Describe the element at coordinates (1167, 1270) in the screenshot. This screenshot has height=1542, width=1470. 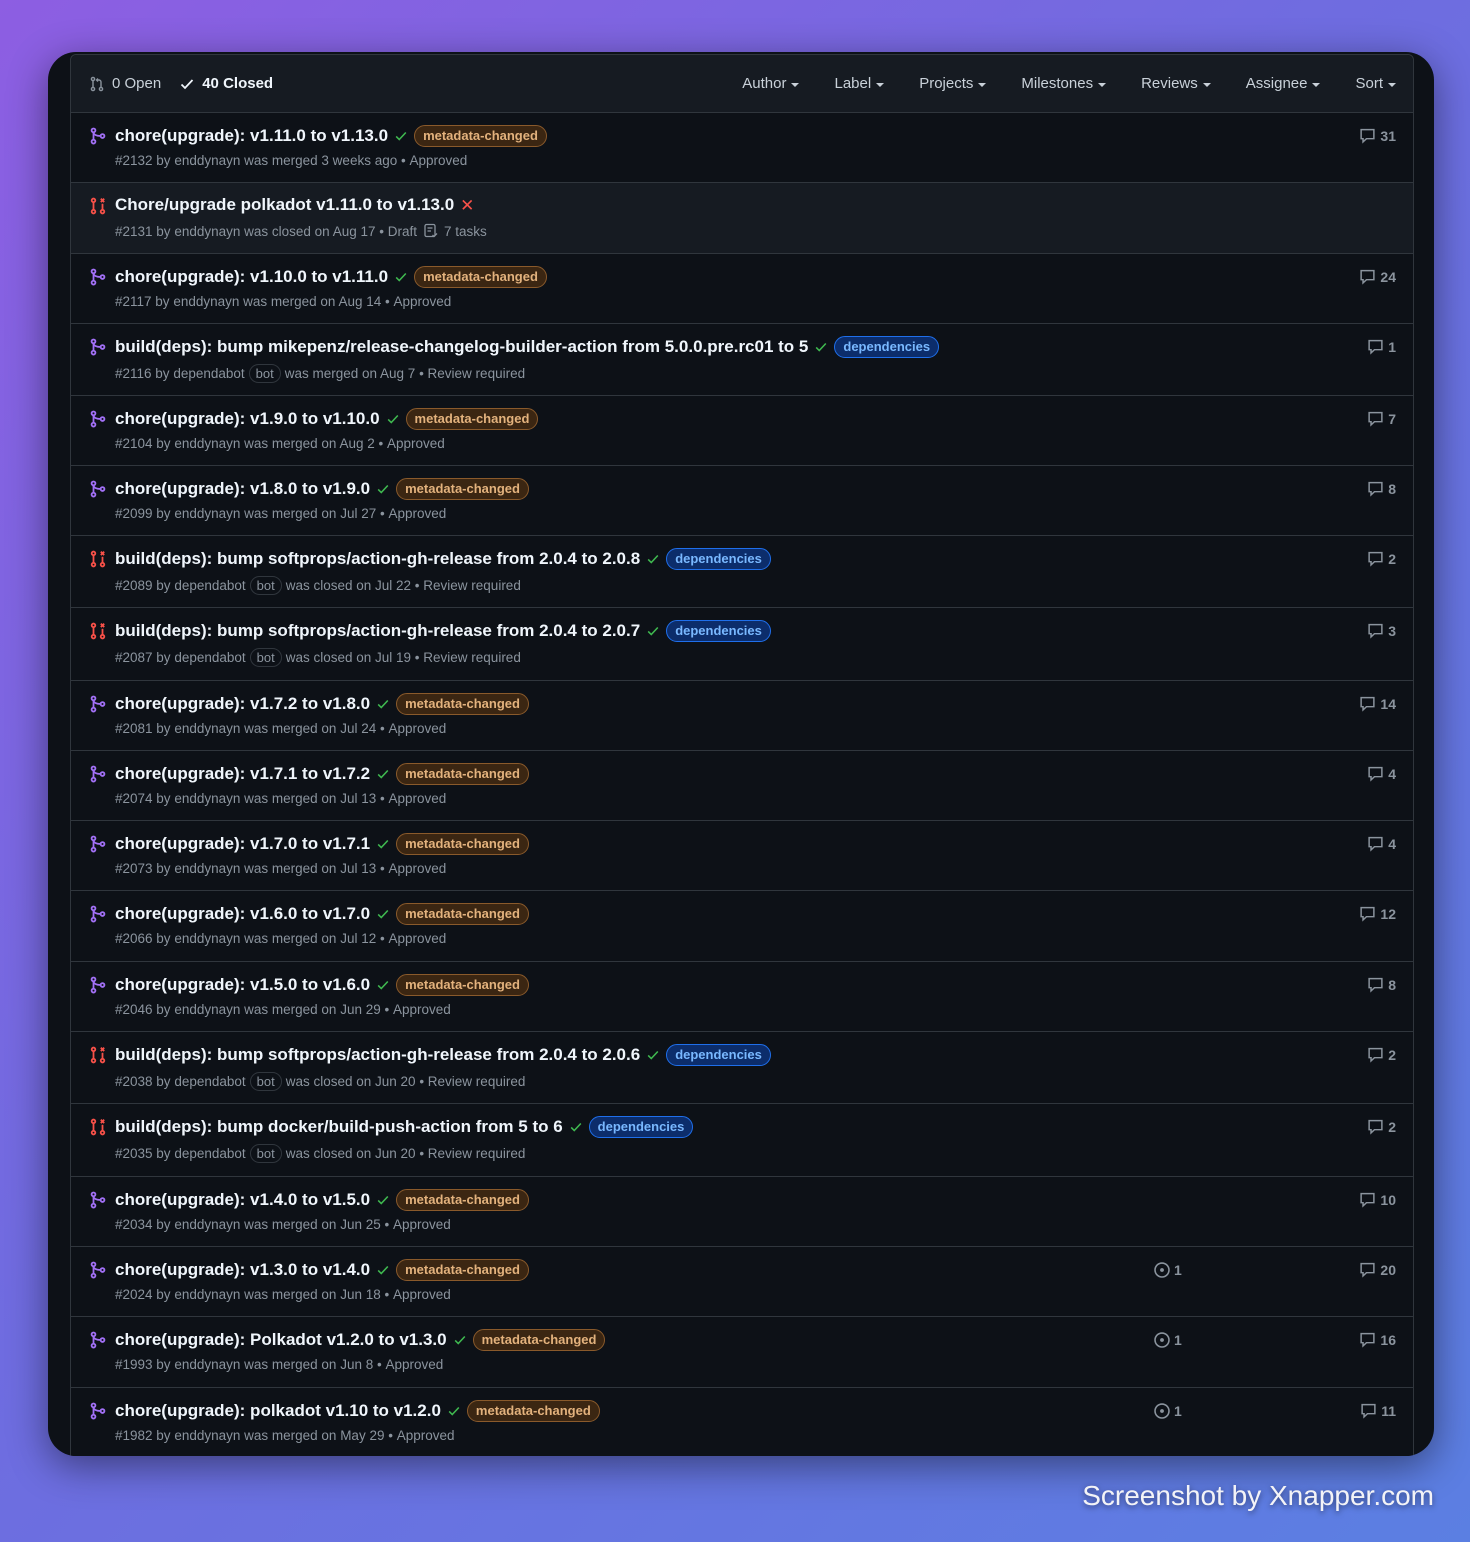
I see `linked-issues: 1` at that location.